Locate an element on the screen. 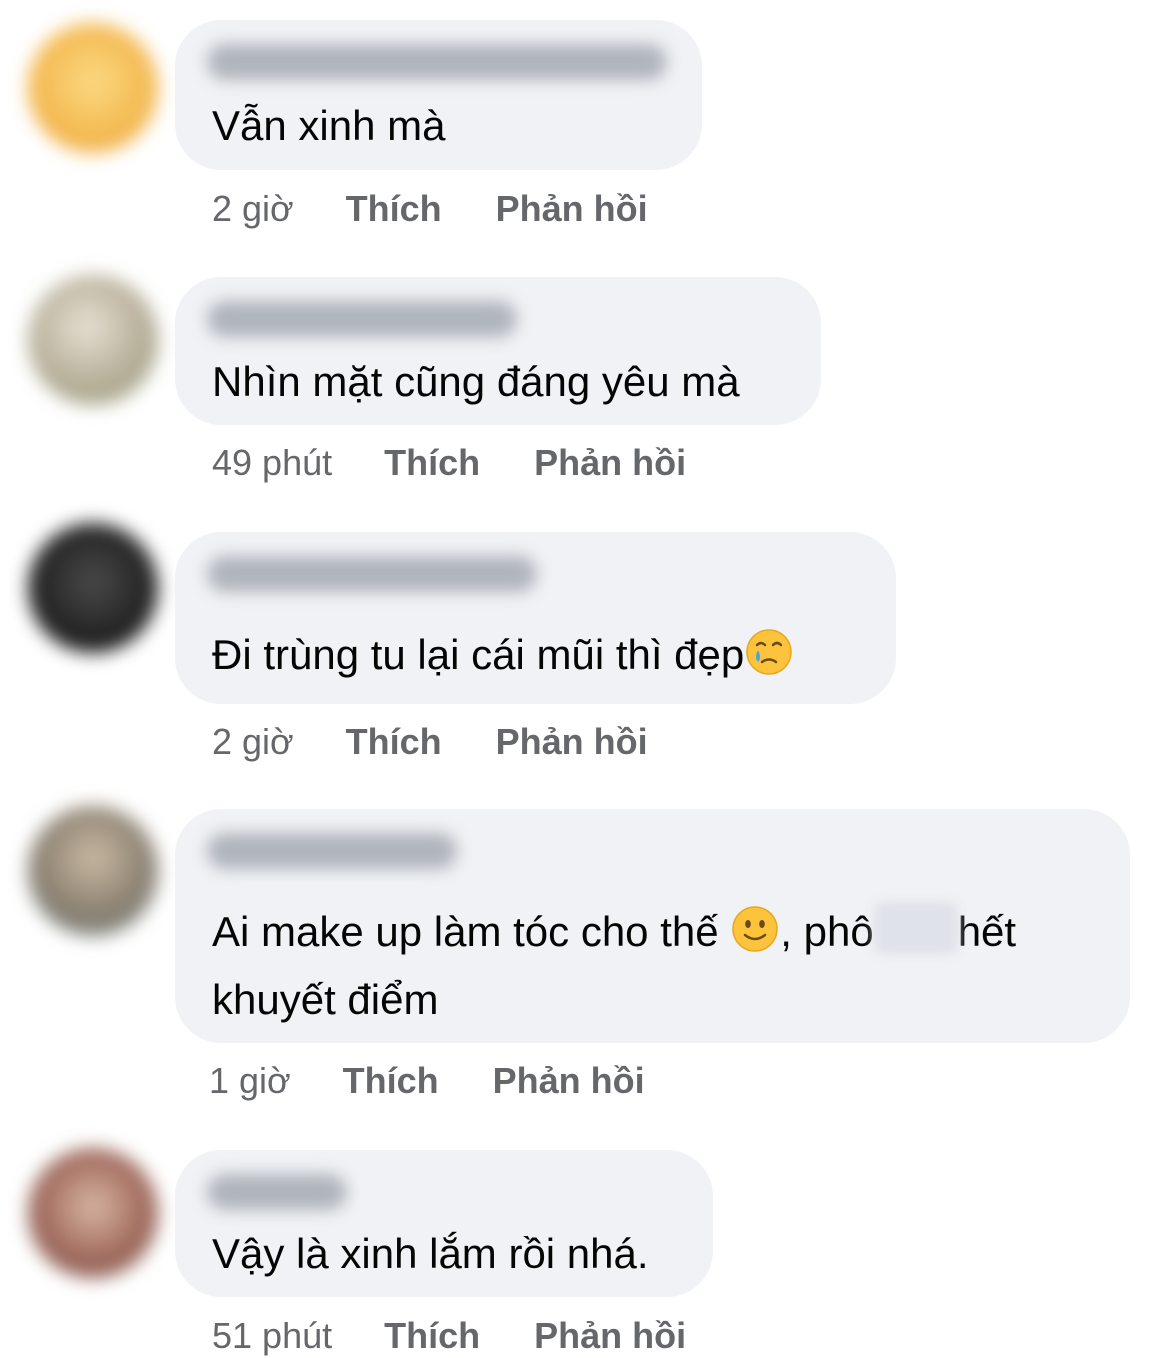  comment-text-line2: khuyết điểm is located at coordinates (325, 999).